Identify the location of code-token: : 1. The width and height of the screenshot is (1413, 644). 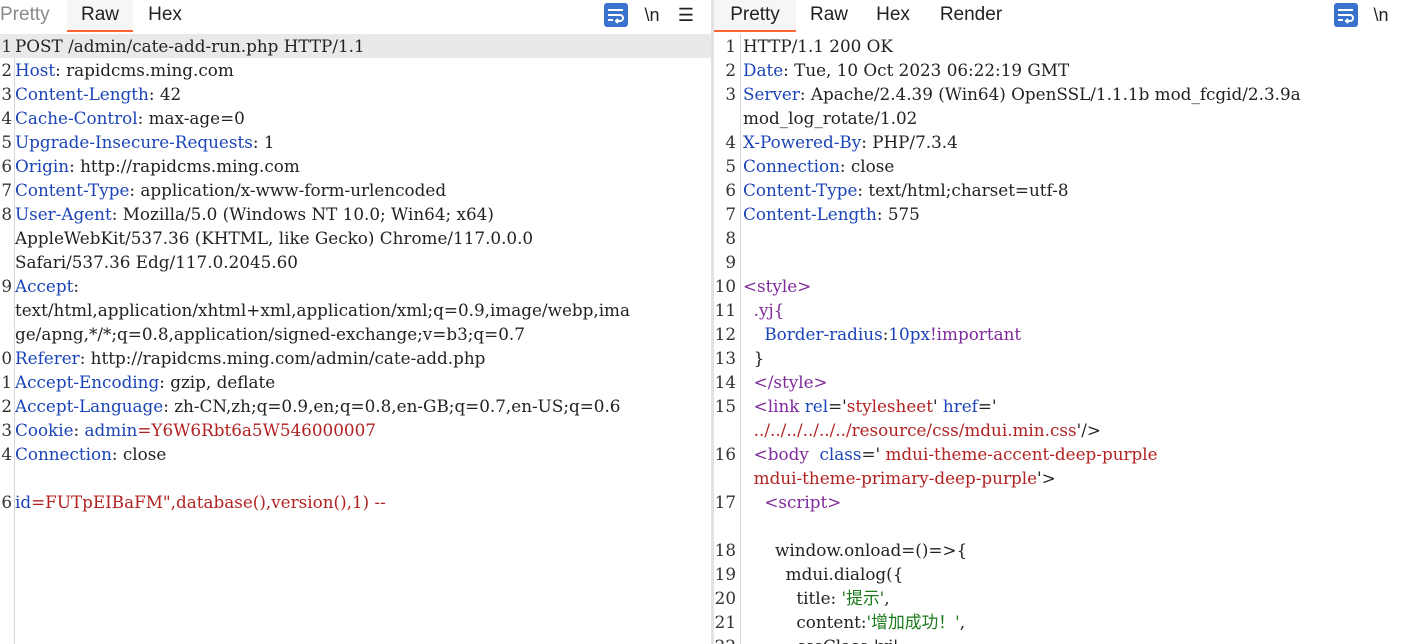
(263, 142).